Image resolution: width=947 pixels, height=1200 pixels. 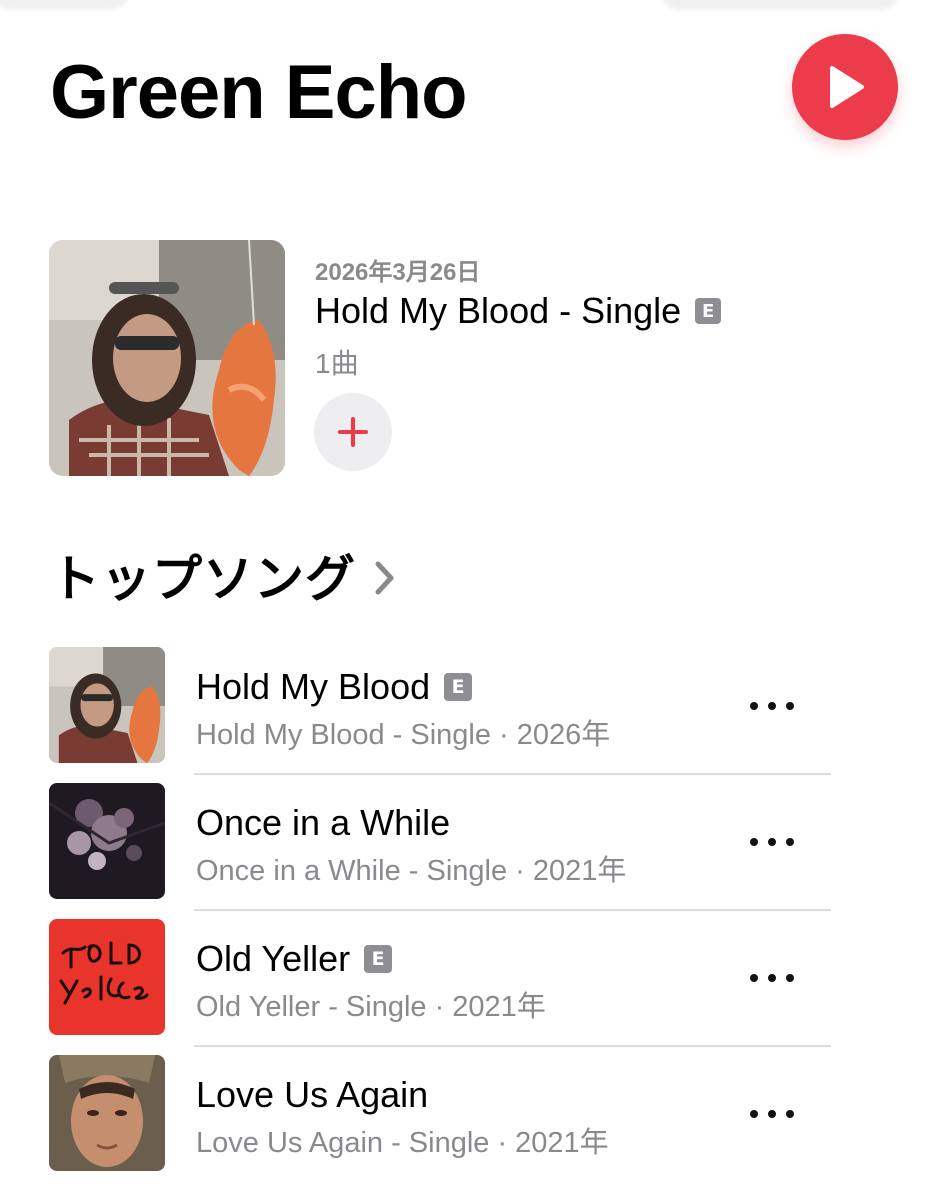 I want to click on top-songs-header: トップソング, so click(x=223, y=575).